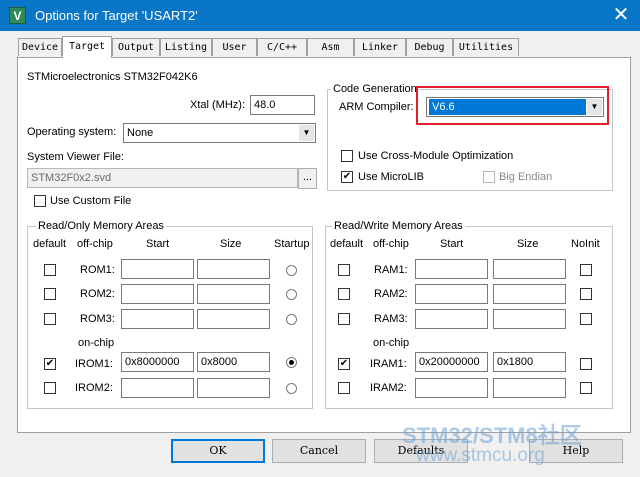 This screenshot has width=640, height=477. What do you see at coordinates (526, 177) in the screenshot?
I see `big-endian-label: Big Endian` at bounding box center [526, 177].